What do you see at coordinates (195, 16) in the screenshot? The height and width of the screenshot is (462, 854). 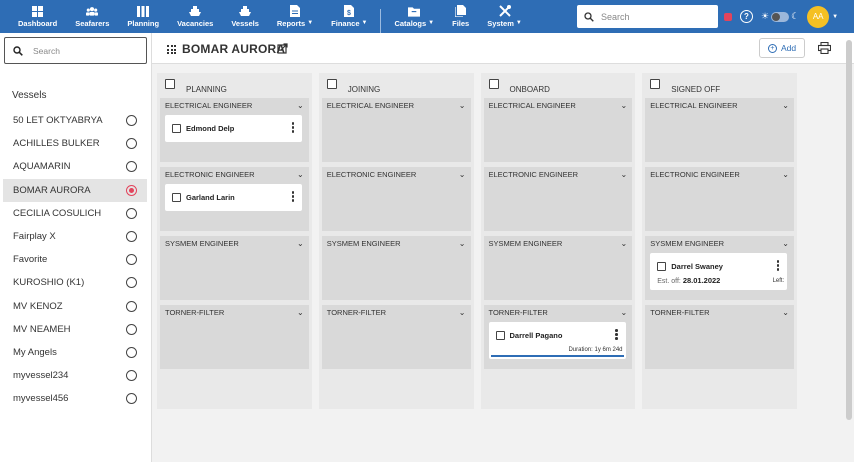 I see `nav-item-vacancies: Vacancies` at bounding box center [195, 16].